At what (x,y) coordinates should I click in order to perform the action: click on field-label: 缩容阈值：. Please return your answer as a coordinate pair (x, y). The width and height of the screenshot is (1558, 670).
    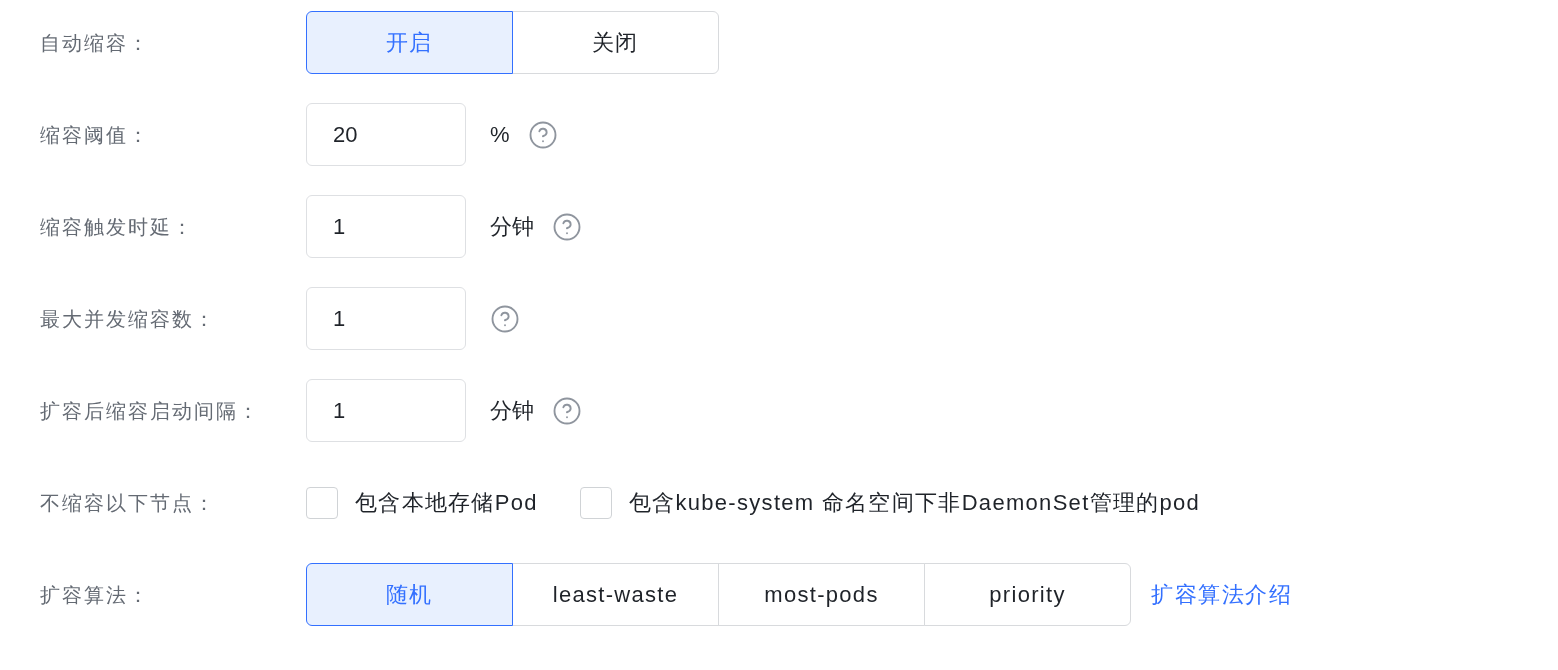
    Looking at the image, I should click on (95, 134).